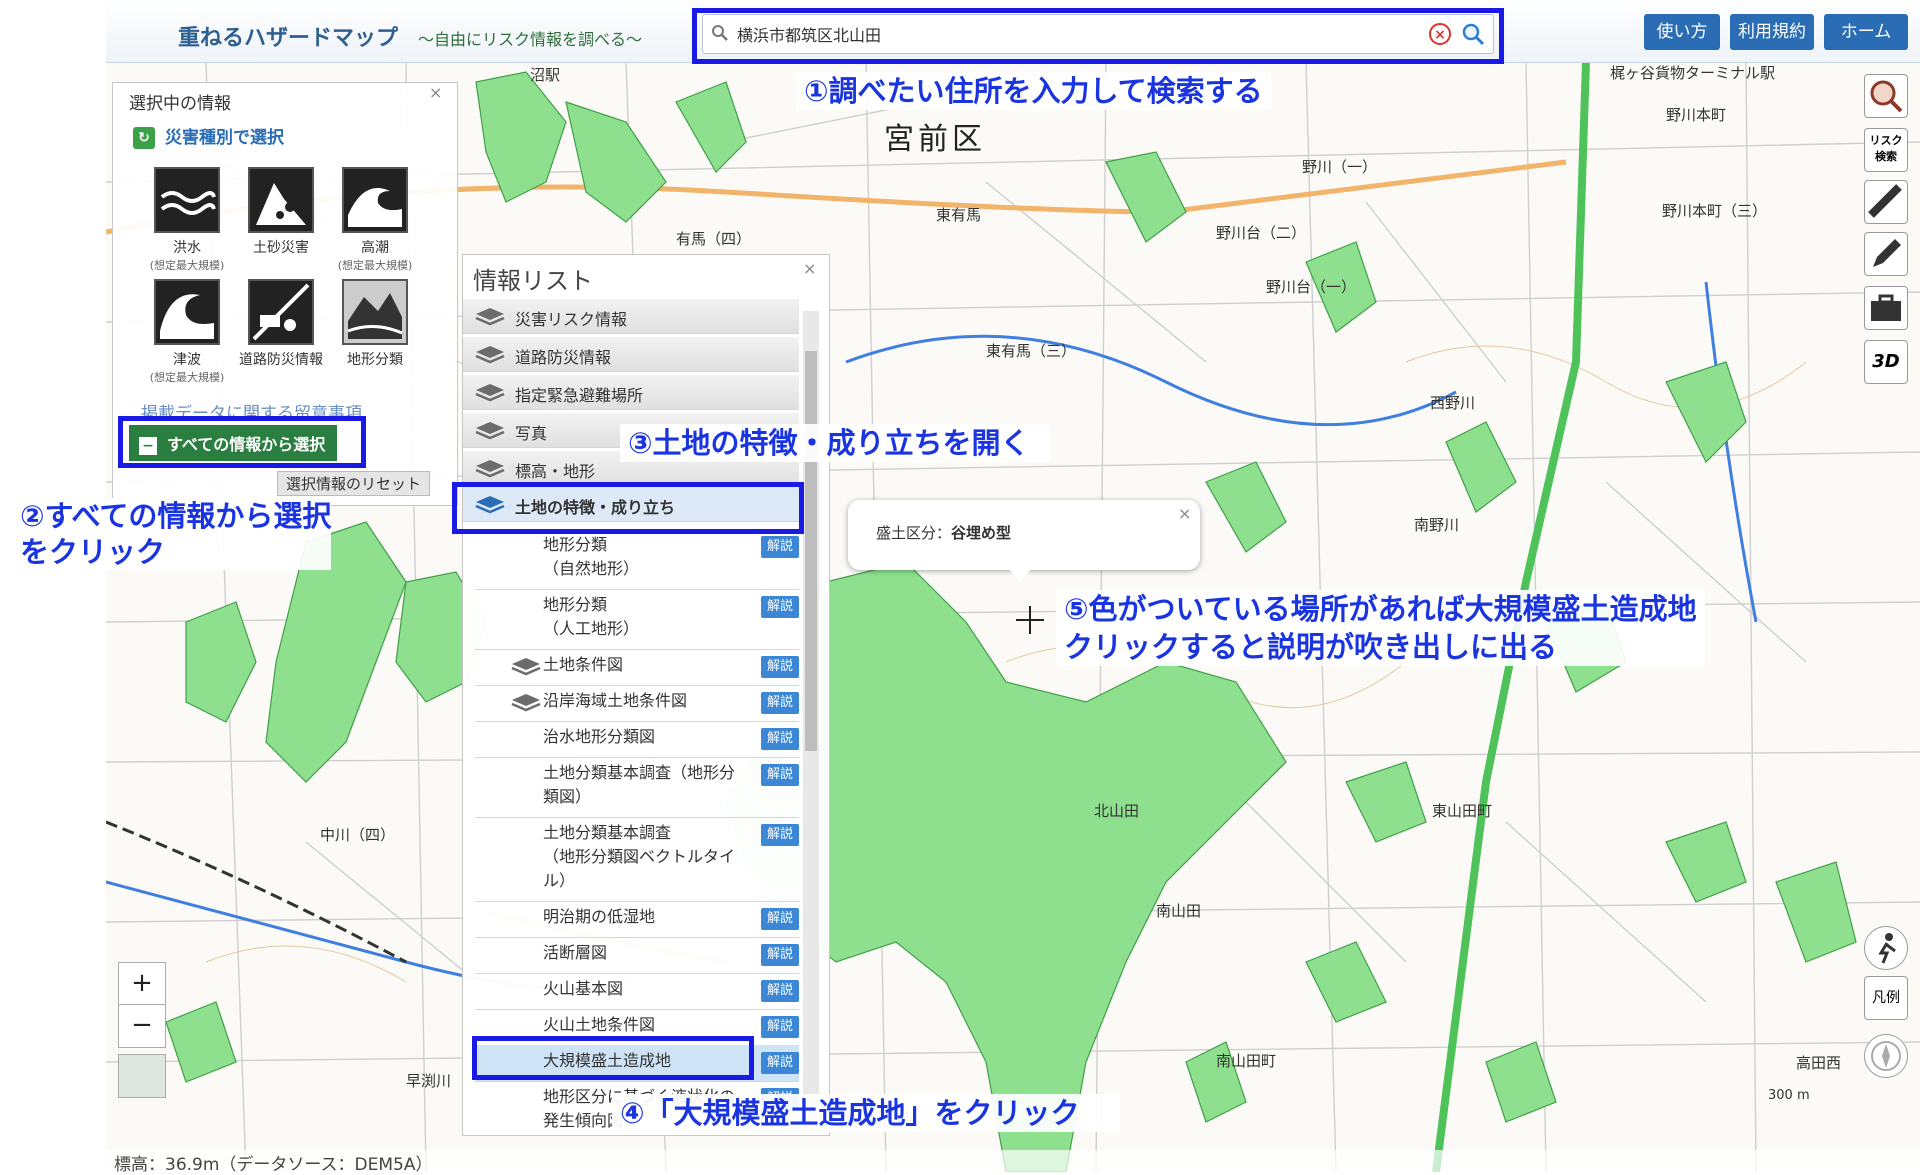 Image resolution: width=1920 pixels, height=1175 pixels. What do you see at coordinates (1886, 1056) in the screenshot?
I see `compass-button` at bounding box center [1886, 1056].